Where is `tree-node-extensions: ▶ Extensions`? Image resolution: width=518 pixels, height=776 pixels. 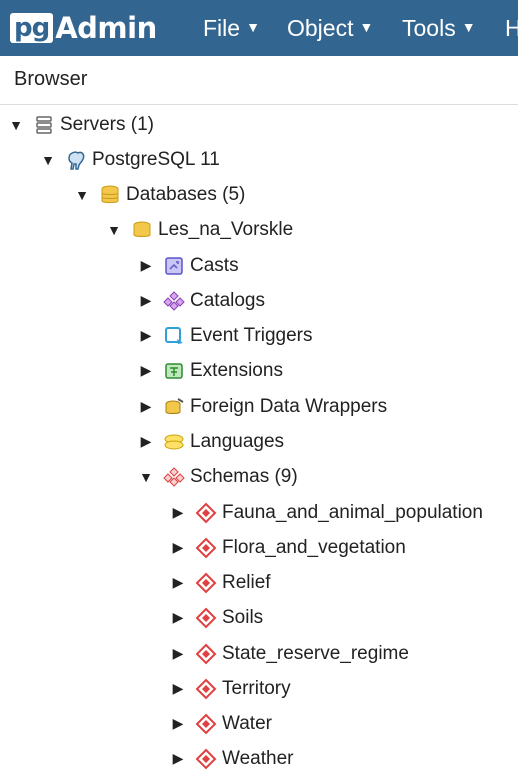 tree-node-extensions: ▶ Extensions is located at coordinates (209, 370).